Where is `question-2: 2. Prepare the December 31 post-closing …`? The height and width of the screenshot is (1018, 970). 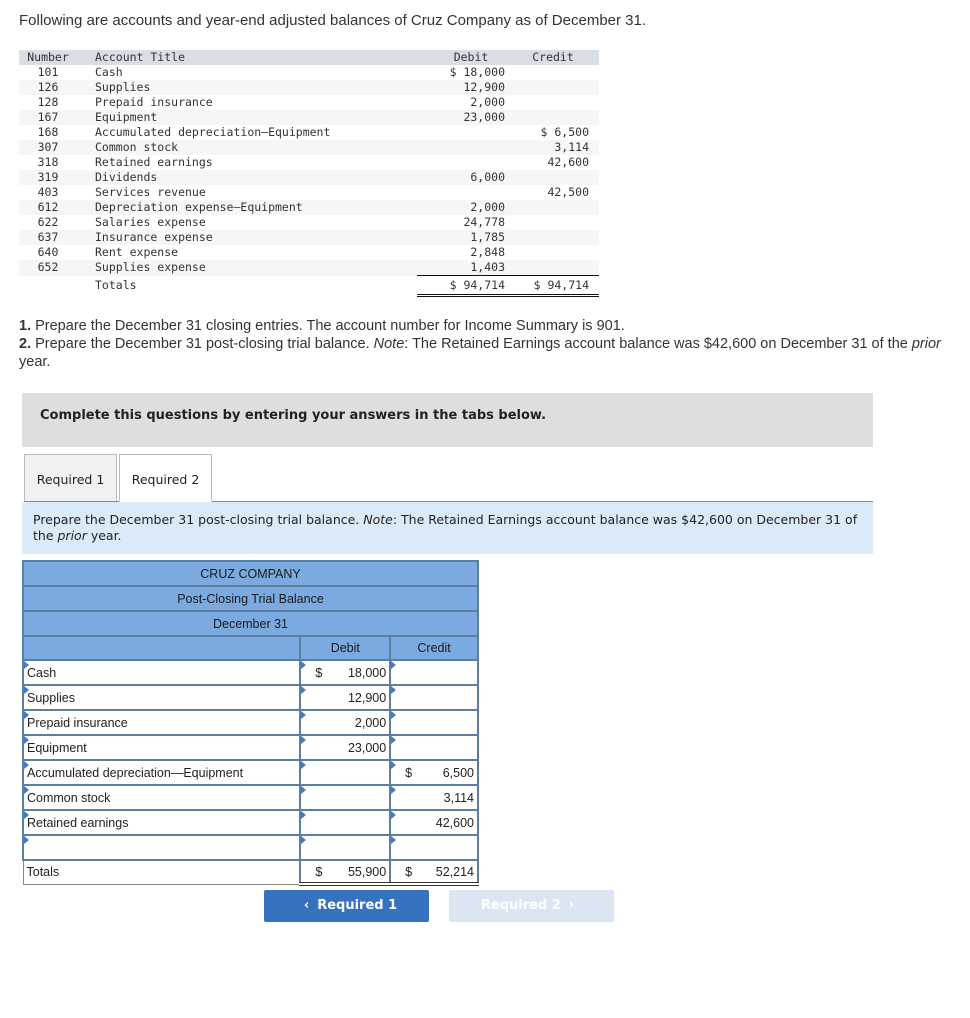 question-2: 2. Prepare the December 31 post-closing … is located at coordinates (480, 353).